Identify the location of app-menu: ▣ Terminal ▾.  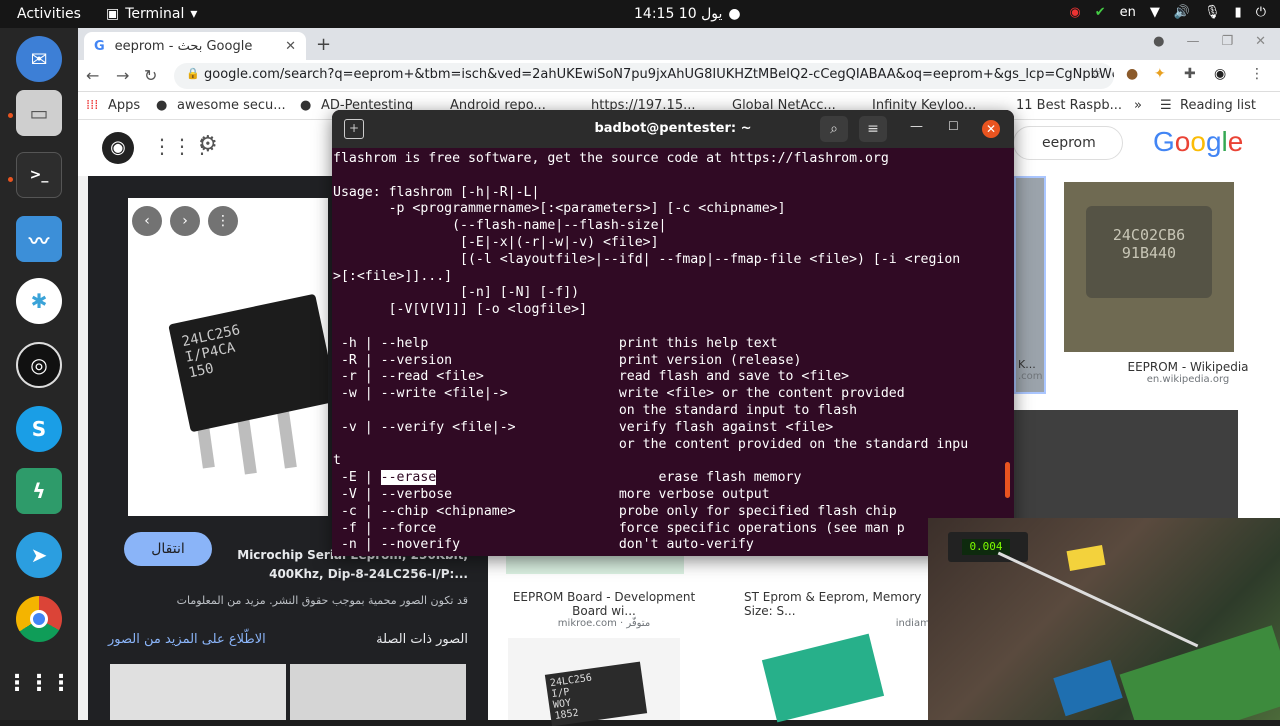
(151, 14).